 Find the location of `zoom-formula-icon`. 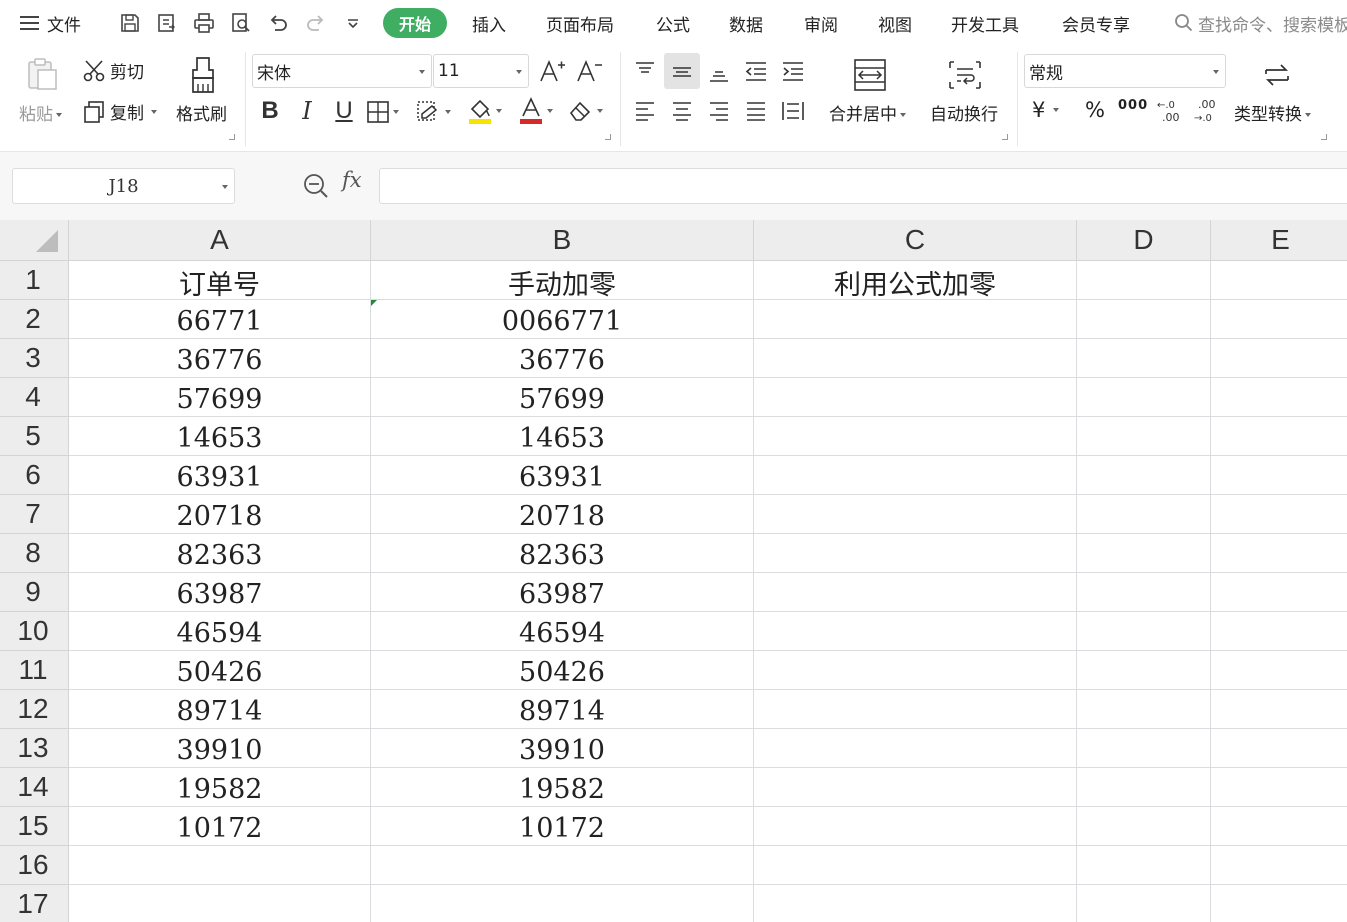

zoom-formula-icon is located at coordinates (316, 188).